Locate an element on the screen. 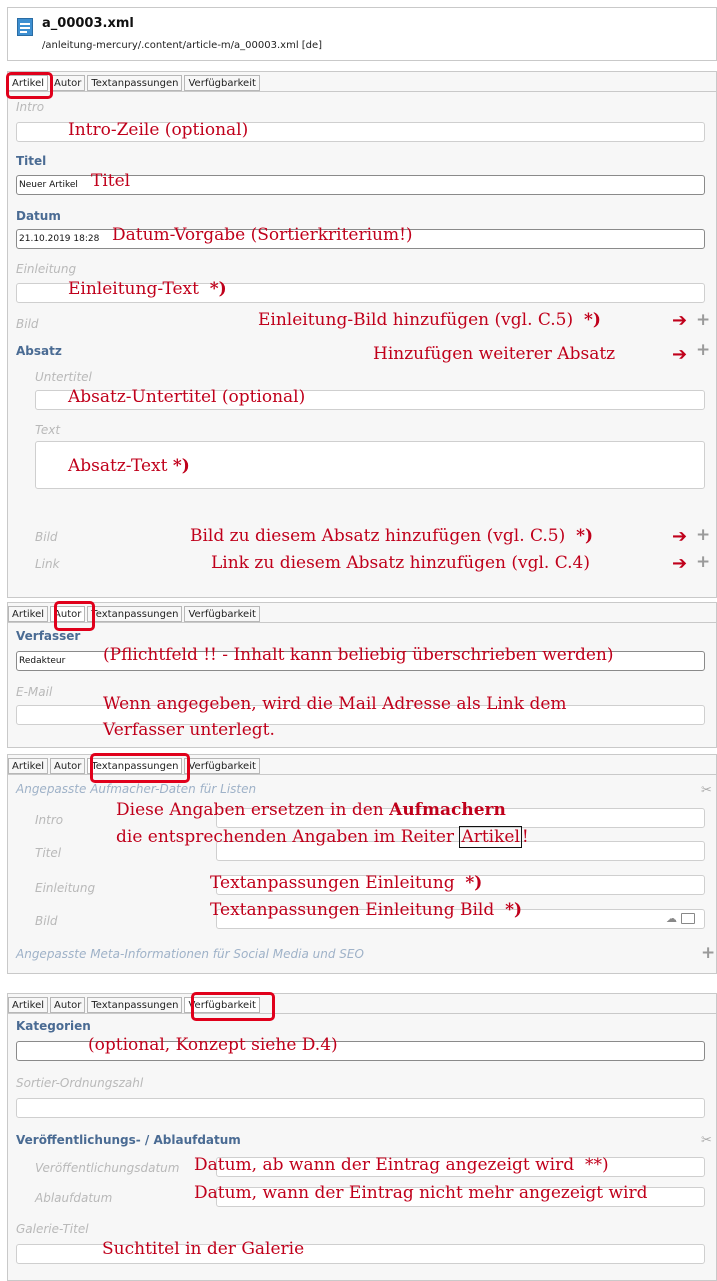  text-label: Text is located at coordinates (48, 430).